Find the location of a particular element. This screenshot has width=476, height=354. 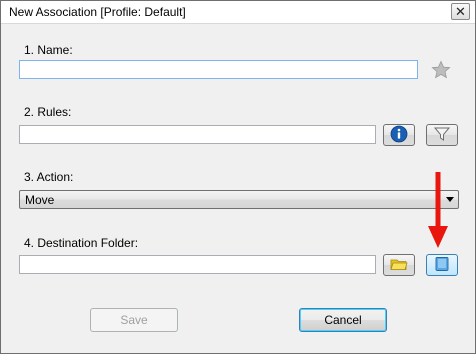

cancel-button-label: Cancel is located at coordinates (343, 320).